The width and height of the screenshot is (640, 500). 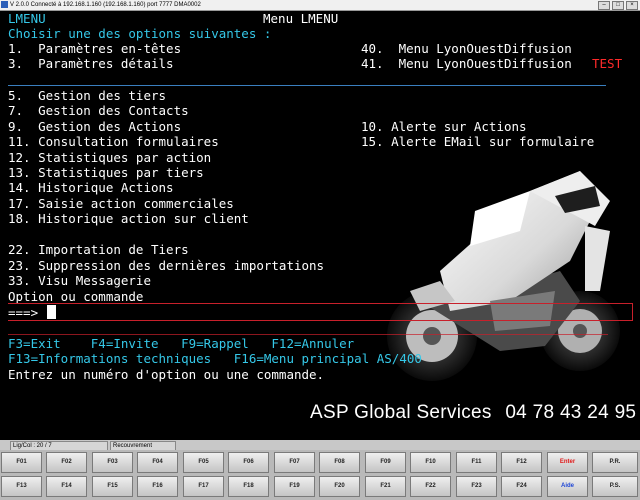 What do you see at coordinates (21, 462) in the screenshot?
I see `fkey-f01: F01` at bounding box center [21, 462].